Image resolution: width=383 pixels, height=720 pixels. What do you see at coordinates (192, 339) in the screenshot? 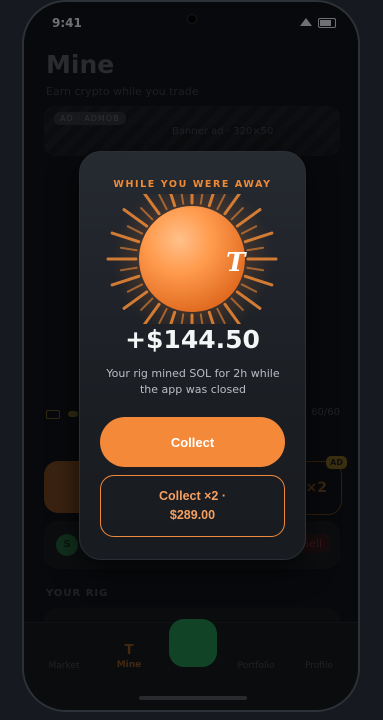
I see `earned-amount: +$144.50` at bounding box center [192, 339].